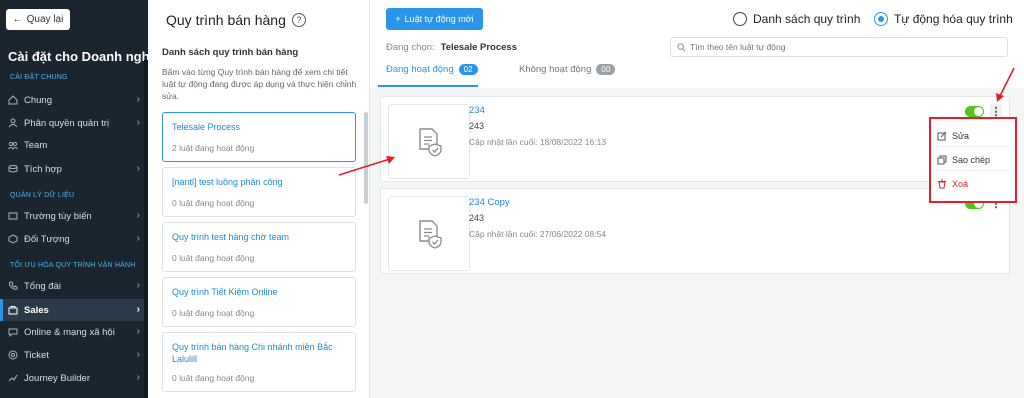 The width and height of the screenshot is (1024, 398). Describe the element at coordinates (13, 169) in the screenshot. I see `integration-icon` at that location.